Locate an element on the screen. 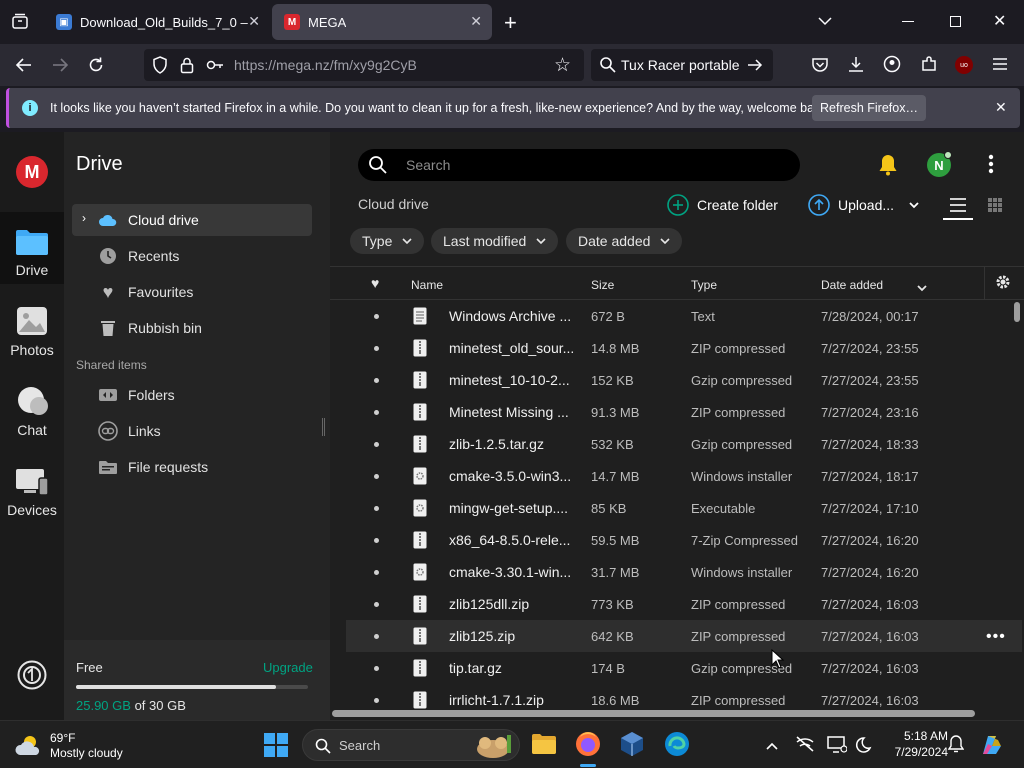 The height and width of the screenshot is (768, 1024). grid-view-icon is located at coordinates (995, 207).